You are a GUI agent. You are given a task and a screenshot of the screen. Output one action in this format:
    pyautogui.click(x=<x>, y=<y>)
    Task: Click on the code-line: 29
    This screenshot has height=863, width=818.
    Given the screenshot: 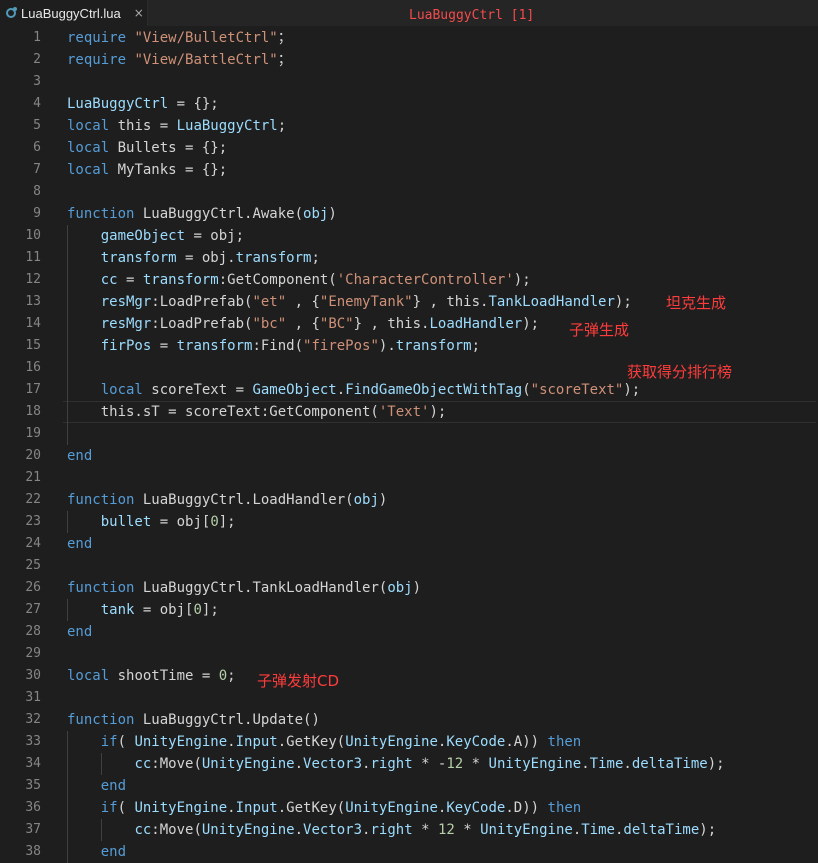 What is the action you would take?
    pyautogui.click(x=409, y=654)
    